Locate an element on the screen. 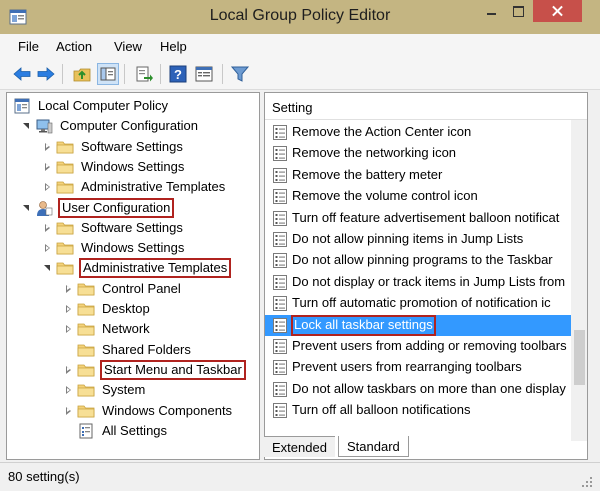 This screenshot has height=491, width=600. properties-icon is located at coordinates (204, 74).